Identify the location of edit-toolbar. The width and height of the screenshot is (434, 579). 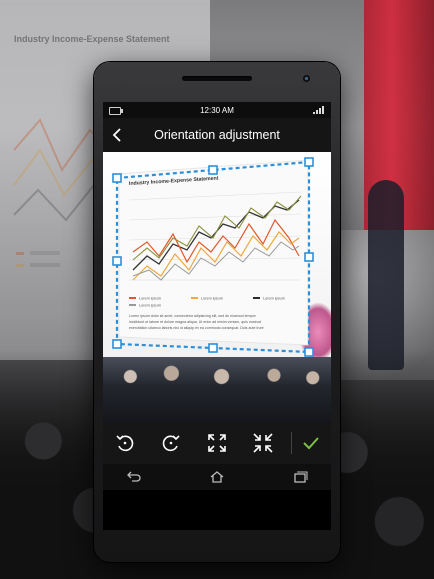
(217, 443).